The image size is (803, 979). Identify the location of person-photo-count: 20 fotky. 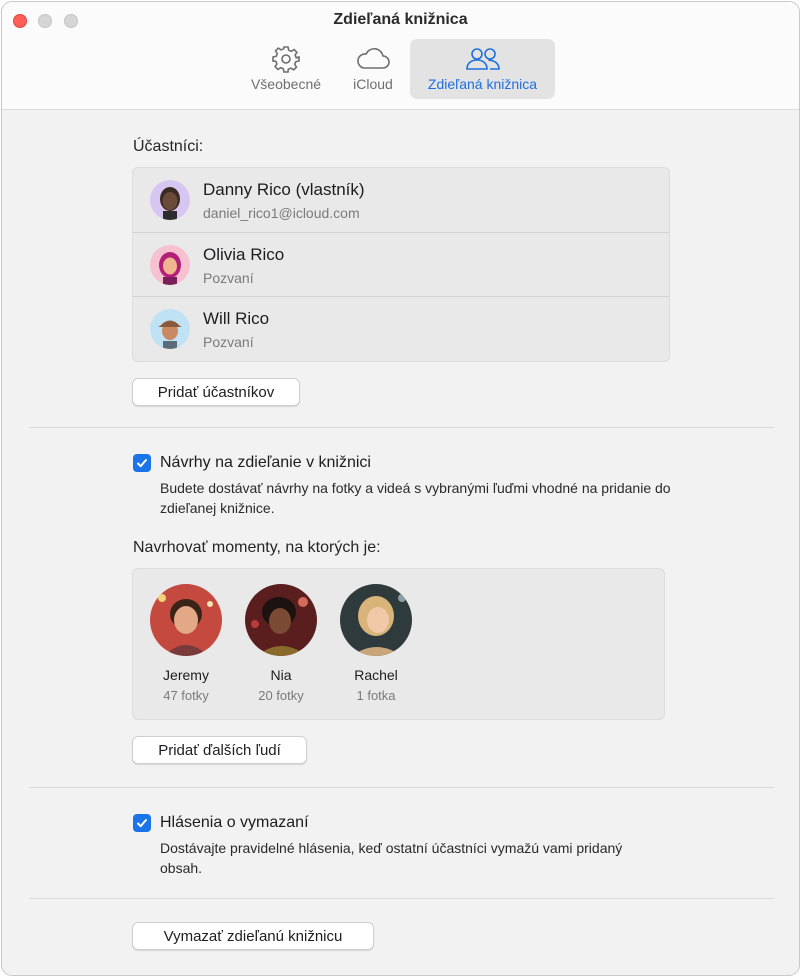
(281, 695).